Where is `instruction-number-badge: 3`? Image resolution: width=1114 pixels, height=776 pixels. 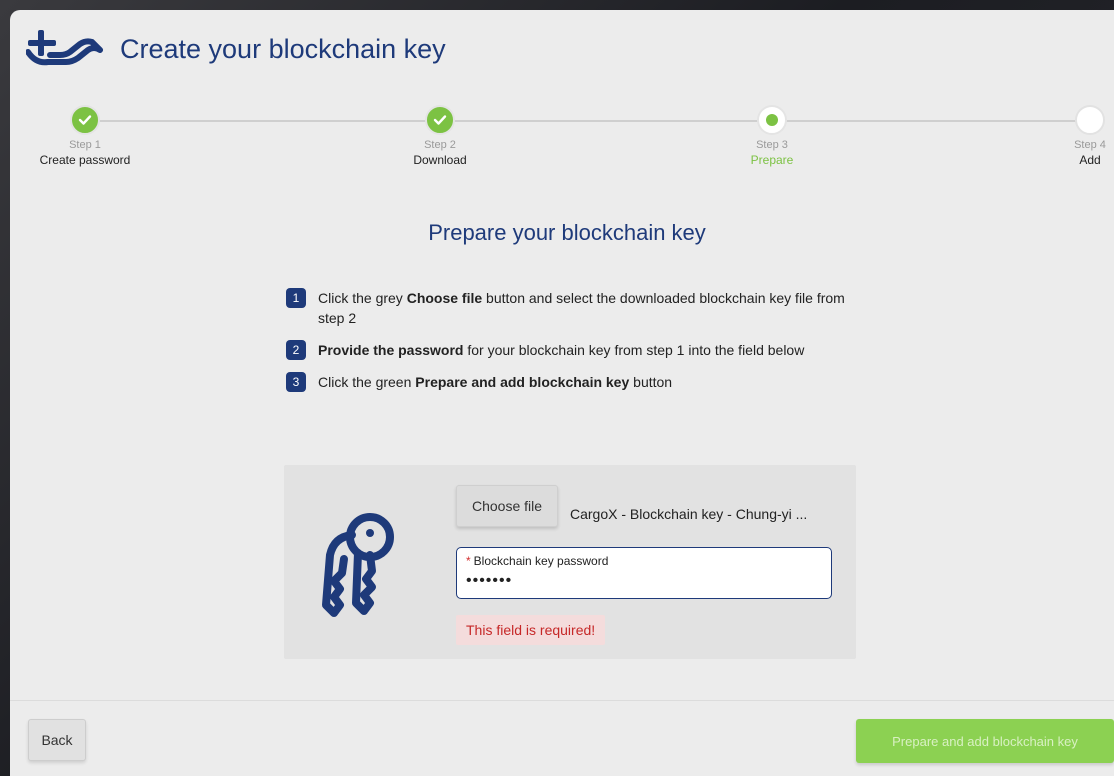 instruction-number-badge: 3 is located at coordinates (296, 382).